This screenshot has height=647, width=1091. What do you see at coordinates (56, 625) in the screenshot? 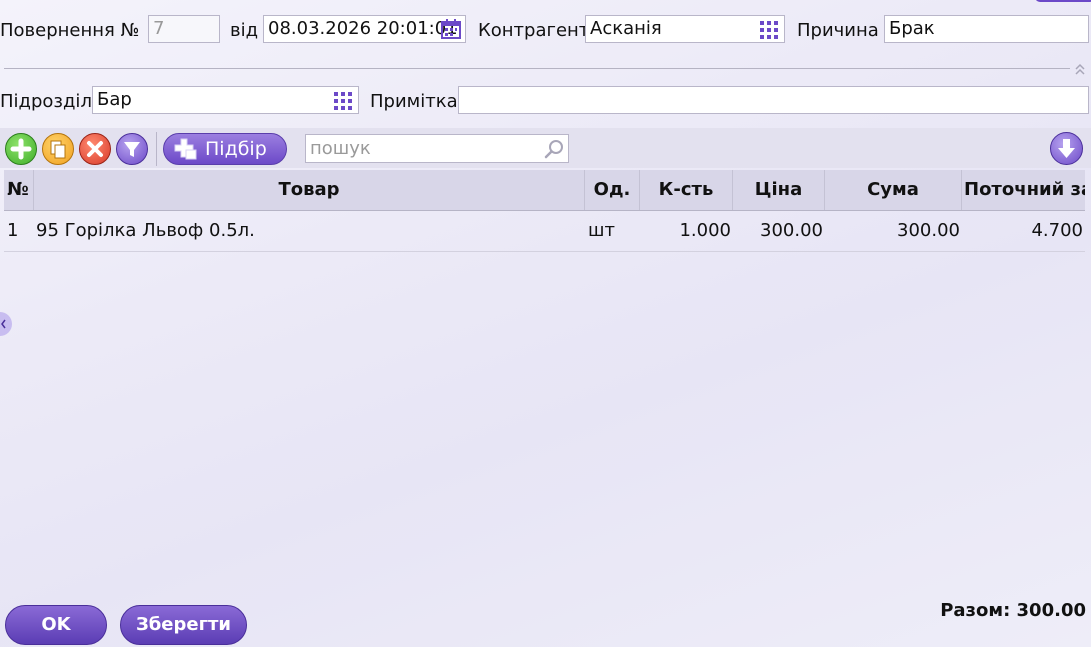
I see `ok-button: OK` at bounding box center [56, 625].